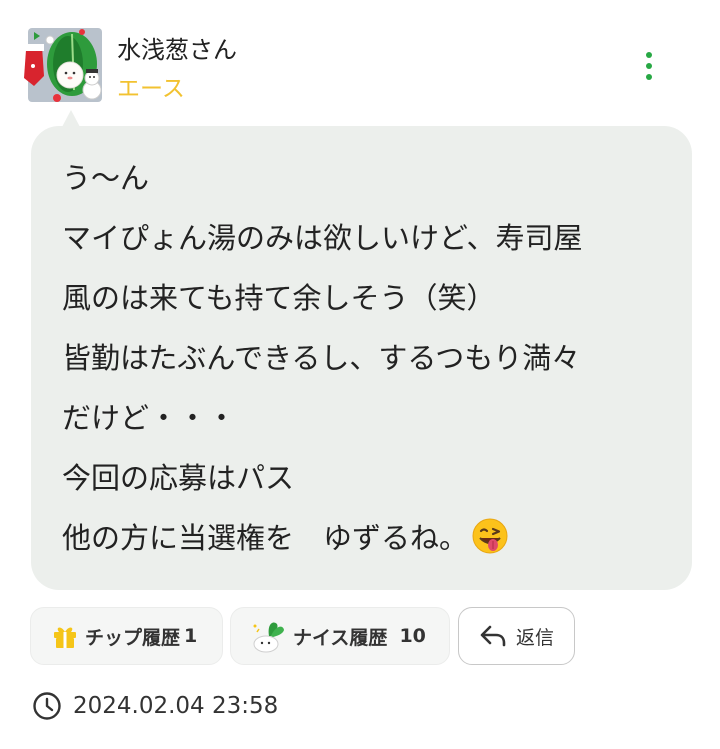 The height and width of the screenshot is (749, 720). What do you see at coordinates (151, 89) in the screenshot?
I see `rank-label: エース` at bounding box center [151, 89].